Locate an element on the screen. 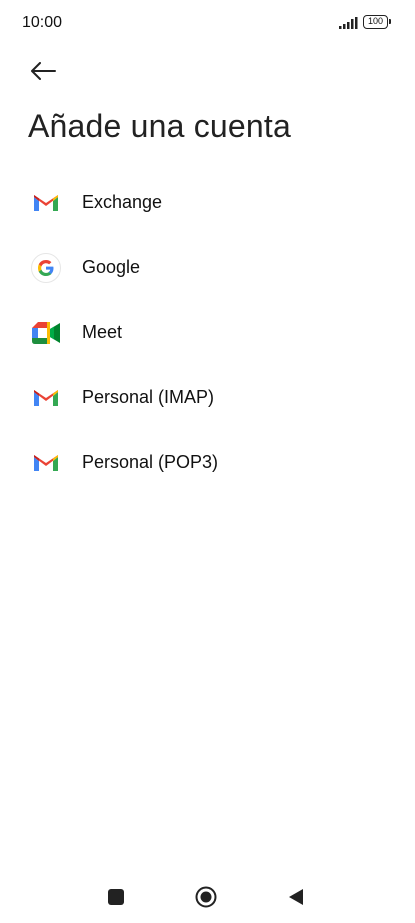  status-bar: 10:00 100 is located at coordinates (207, 23).